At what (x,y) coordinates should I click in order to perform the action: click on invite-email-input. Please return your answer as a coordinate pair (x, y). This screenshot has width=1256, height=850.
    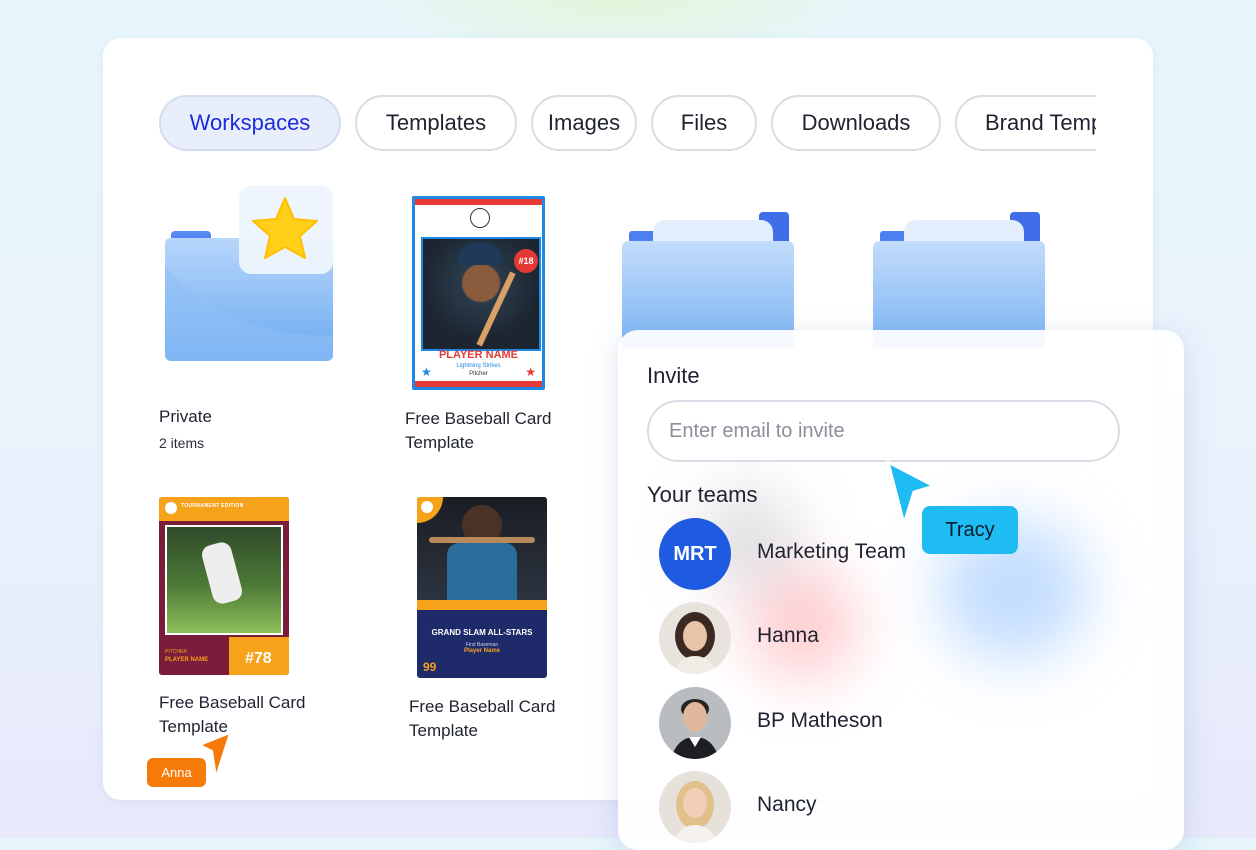
    Looking at the image, I should click on (883, 431).